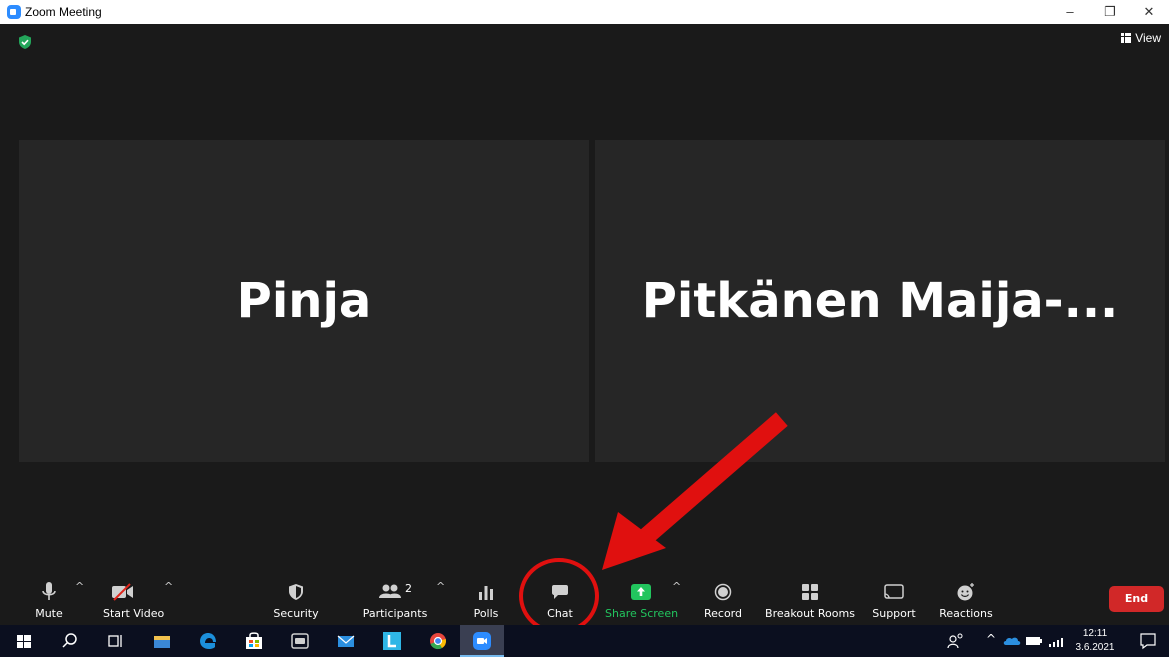 The image size is (1169, 657). What do you see at coordinates (991, 639) in the screenshot?
I see `tray-overflow-chevron: ^` at bounding box center [991, 639].